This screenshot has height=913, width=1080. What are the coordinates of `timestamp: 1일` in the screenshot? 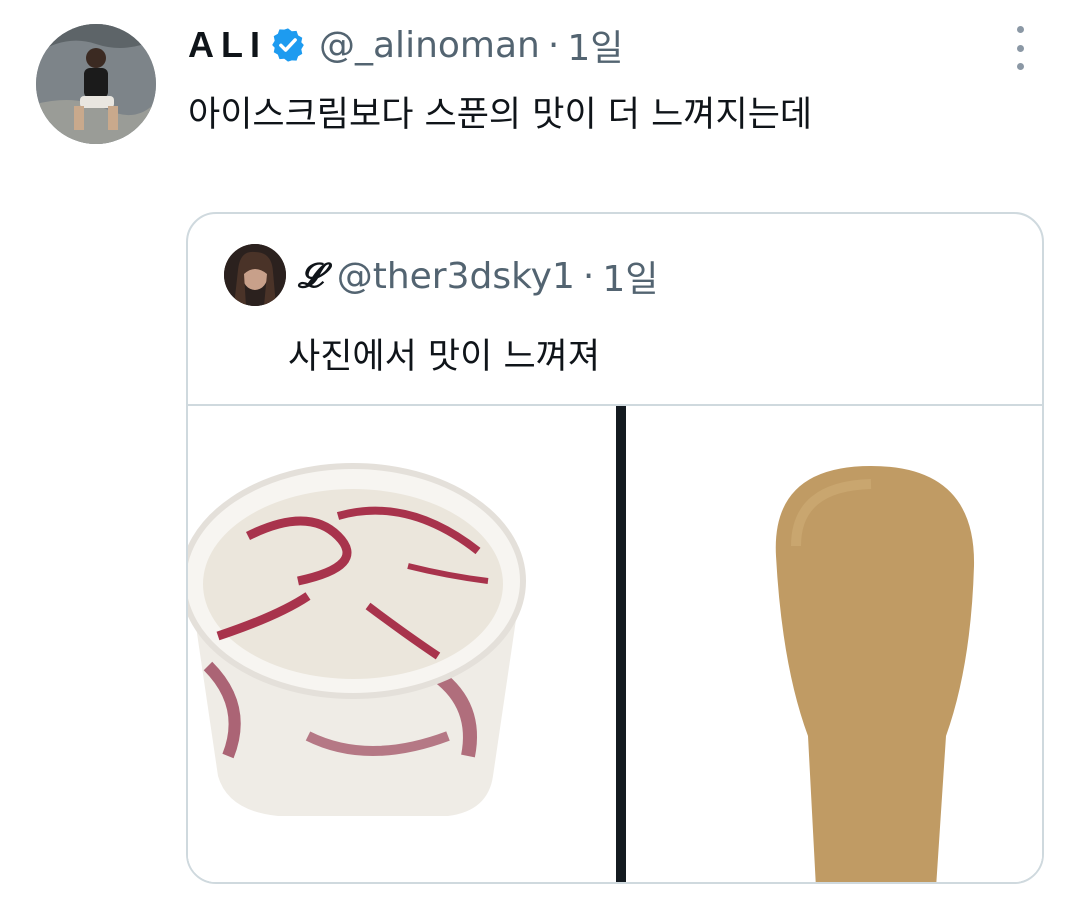 It's located at (595, 45).